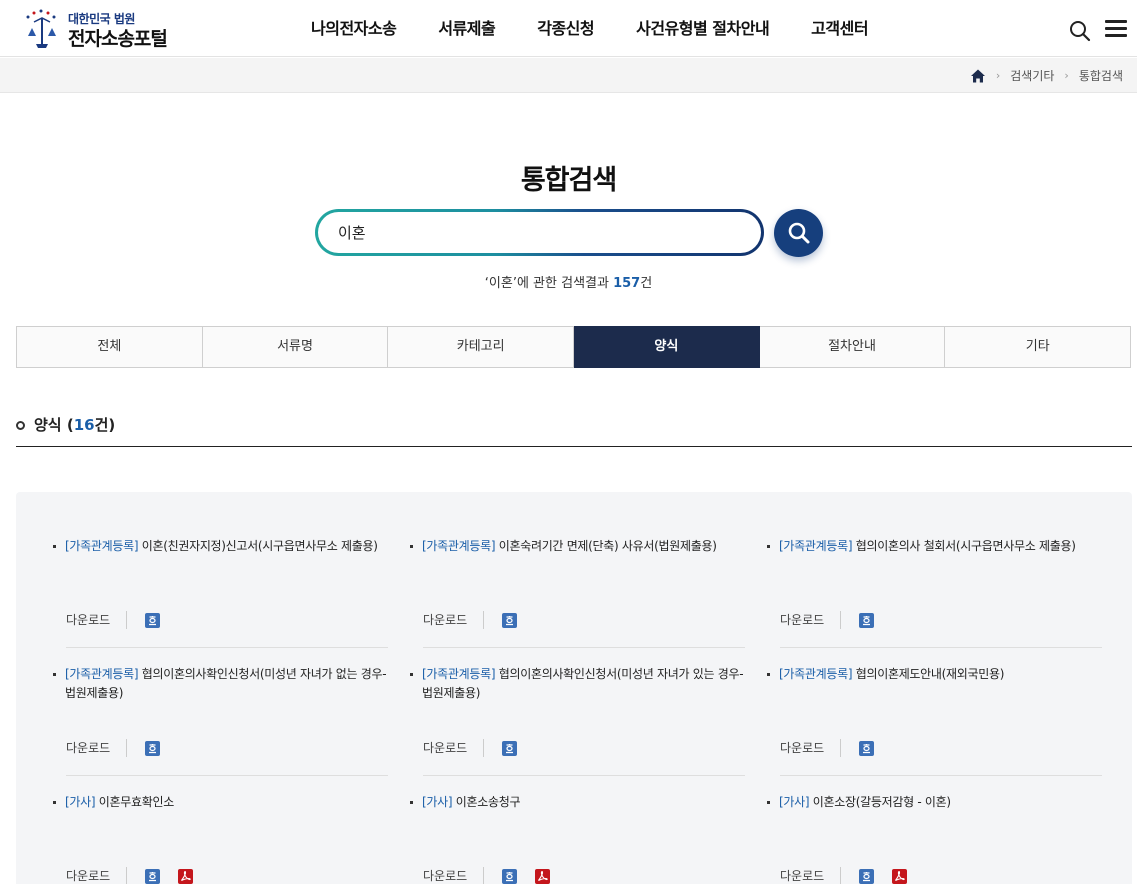 The image size is (1137, 884). I want to click on result-title: [가족관계등록] 이혼(친권자지정)신고서(시구읍면사무소 제출용), so click(221, 546).